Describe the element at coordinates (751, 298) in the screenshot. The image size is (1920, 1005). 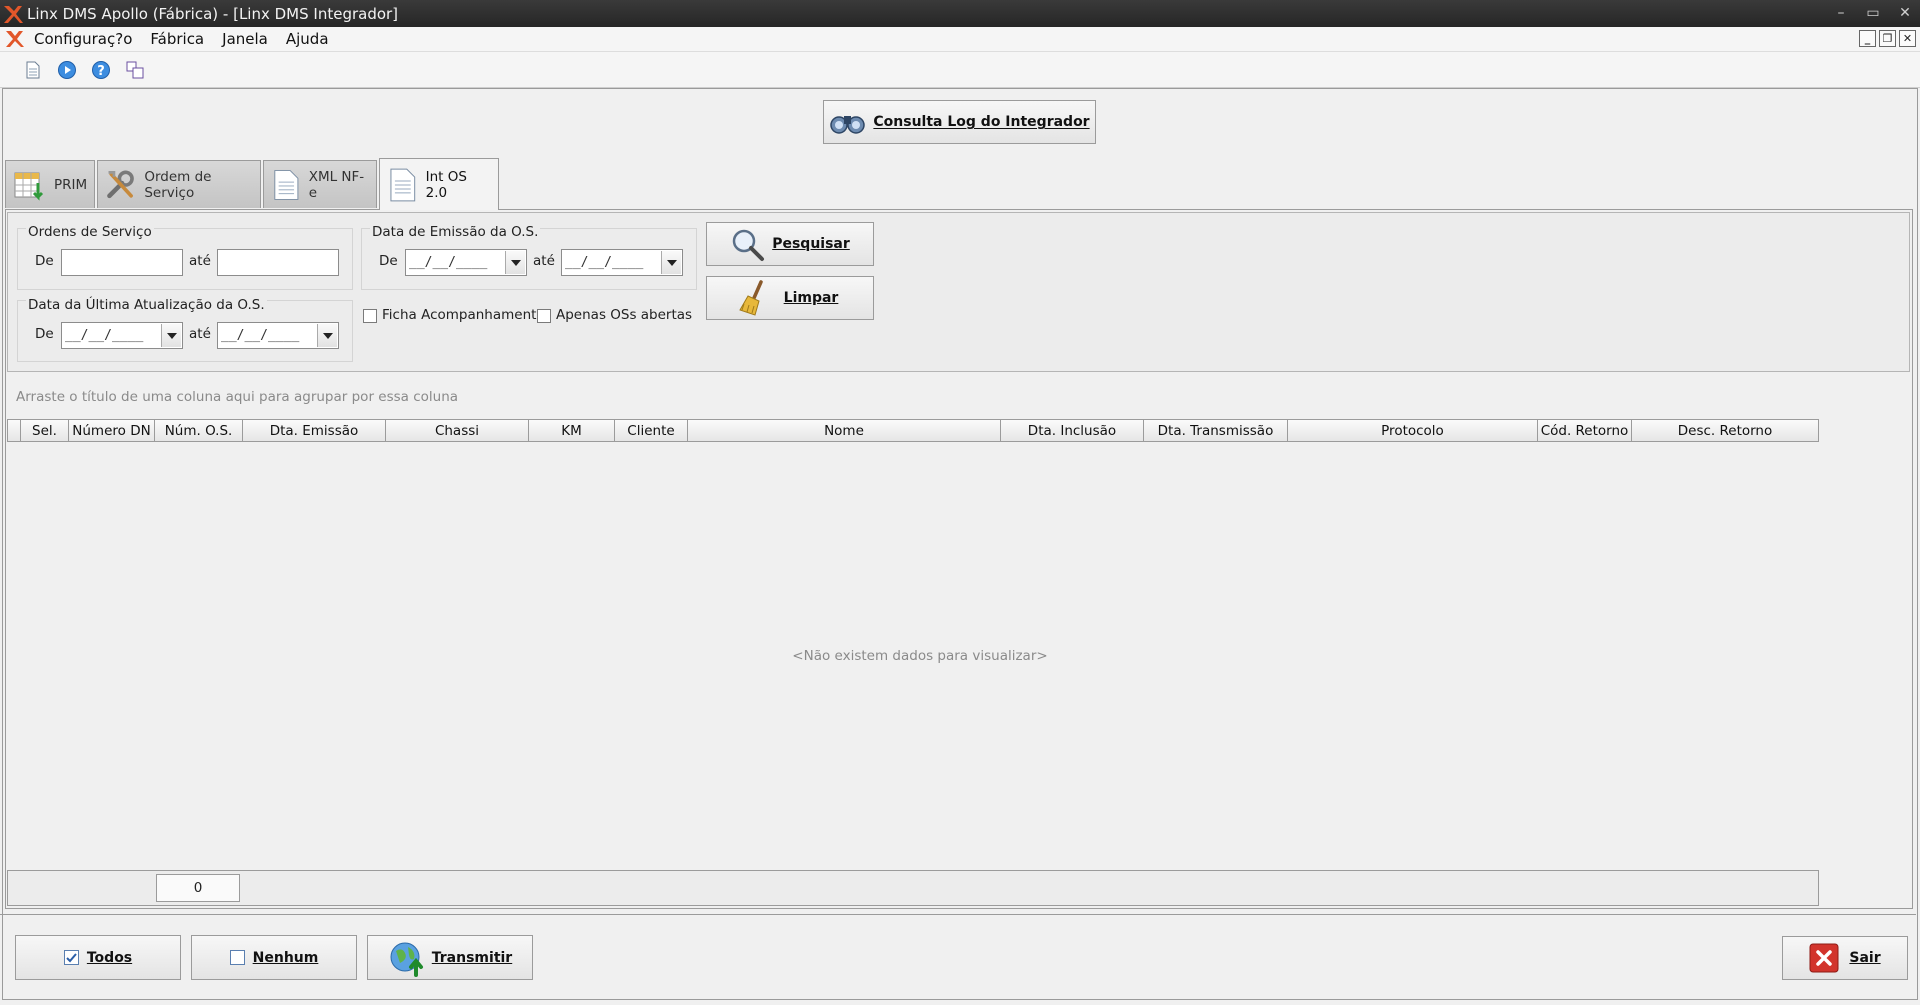
I see `broom-icon` at that location.